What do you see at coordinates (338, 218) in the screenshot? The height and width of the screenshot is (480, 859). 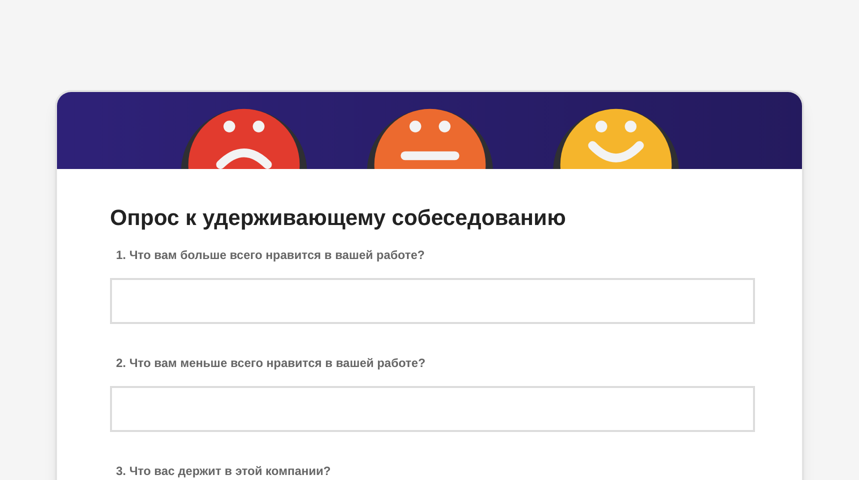 I see `survey-title: Опрос к удерживающему собеседованию` at bounding box center [338, 218].